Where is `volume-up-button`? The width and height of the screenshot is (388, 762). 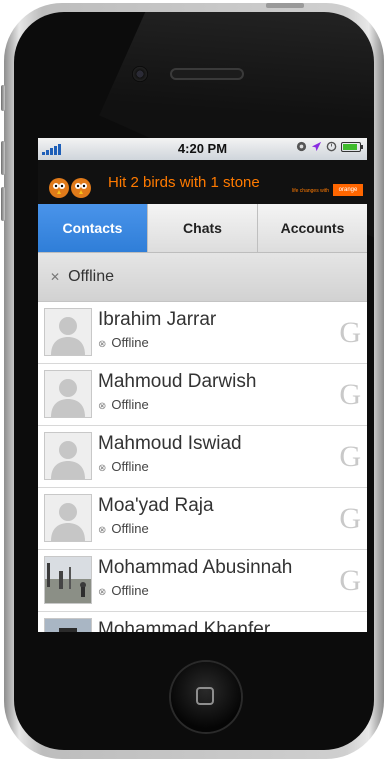 volume-up-button is located at coordinates (3, 158).